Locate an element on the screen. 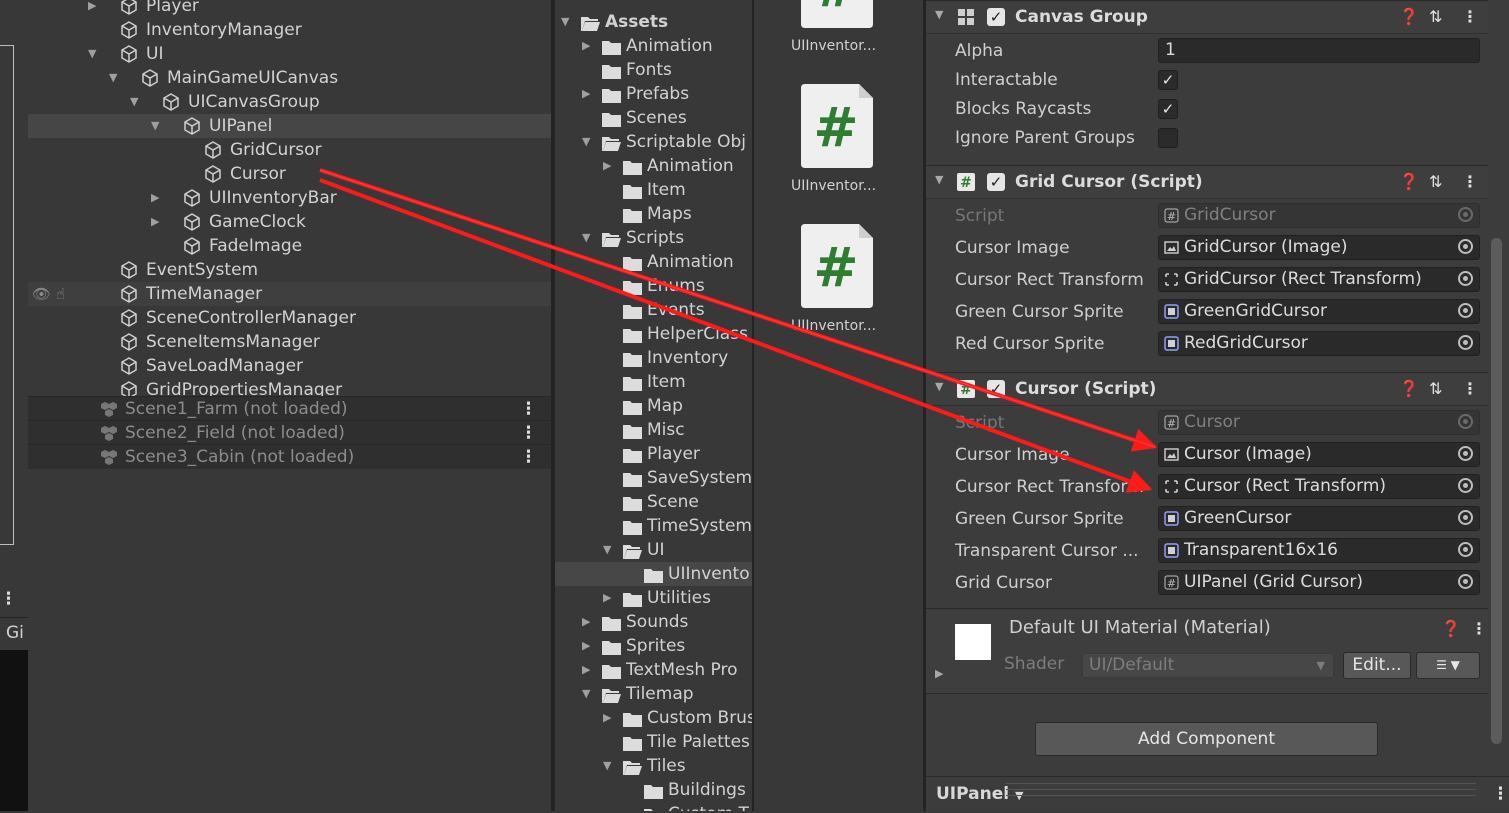 The image size is (1509, 813). hierarchy-item: ▼ UI is located at coordinates (289, 54).